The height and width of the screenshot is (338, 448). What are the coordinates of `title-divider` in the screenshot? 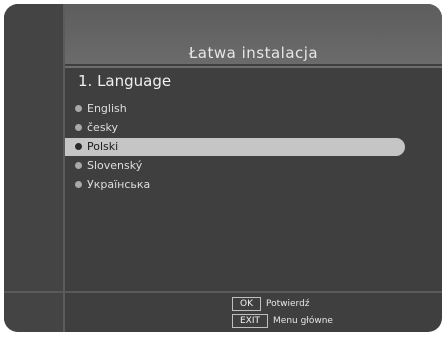 It's located at (253, 67).